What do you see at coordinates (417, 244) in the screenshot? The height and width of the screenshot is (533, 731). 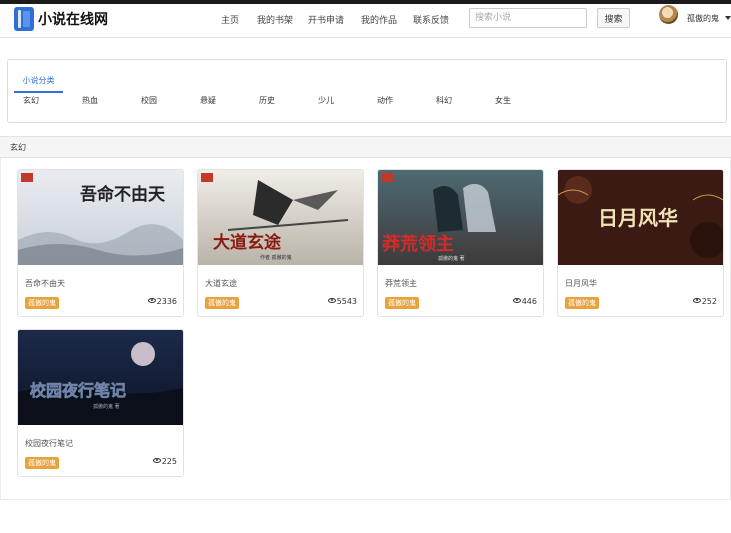 I see `cover-title: 莽荒领主` at bounding box center [417, 244].